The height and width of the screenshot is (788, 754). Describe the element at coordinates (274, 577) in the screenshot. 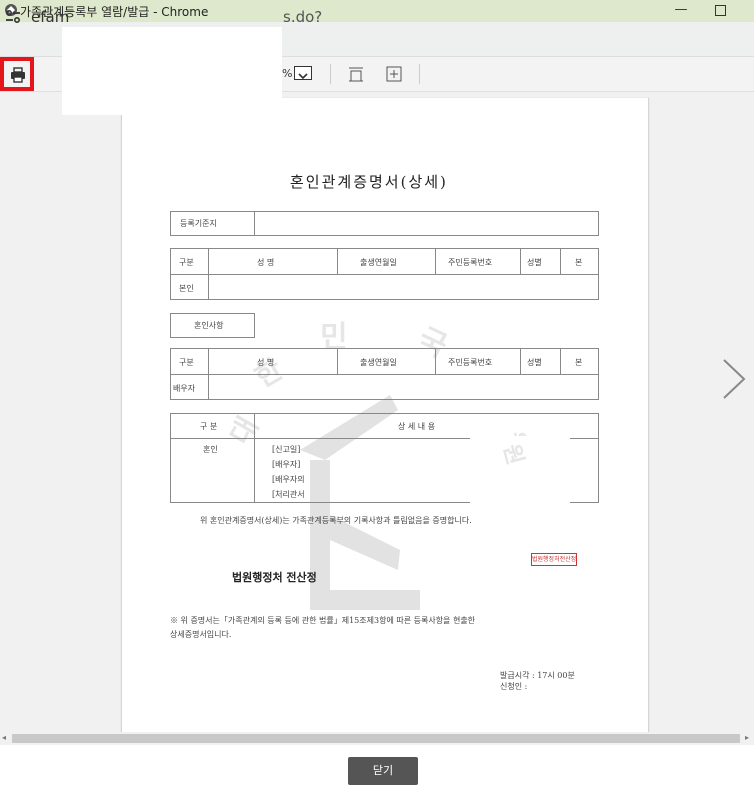

I see `issuing-authority: 법원행정처 전산정` at that location.